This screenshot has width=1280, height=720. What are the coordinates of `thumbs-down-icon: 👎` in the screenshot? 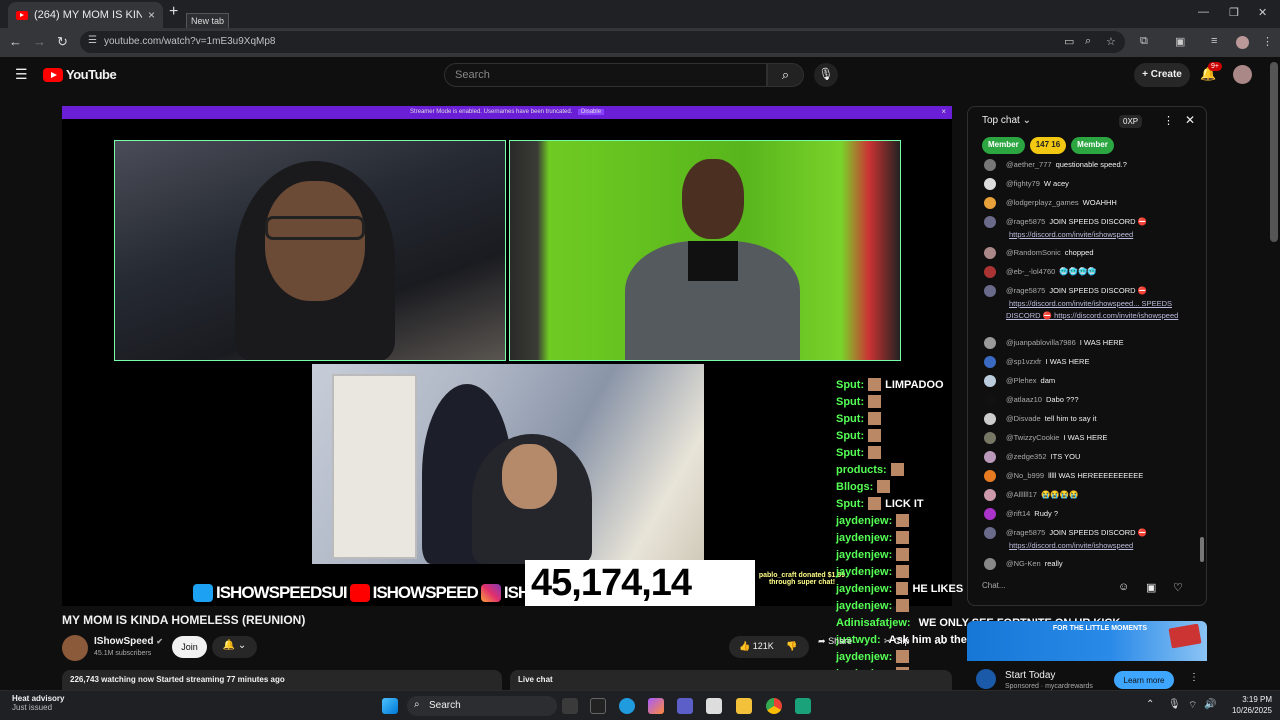 It's located at (791, 646).